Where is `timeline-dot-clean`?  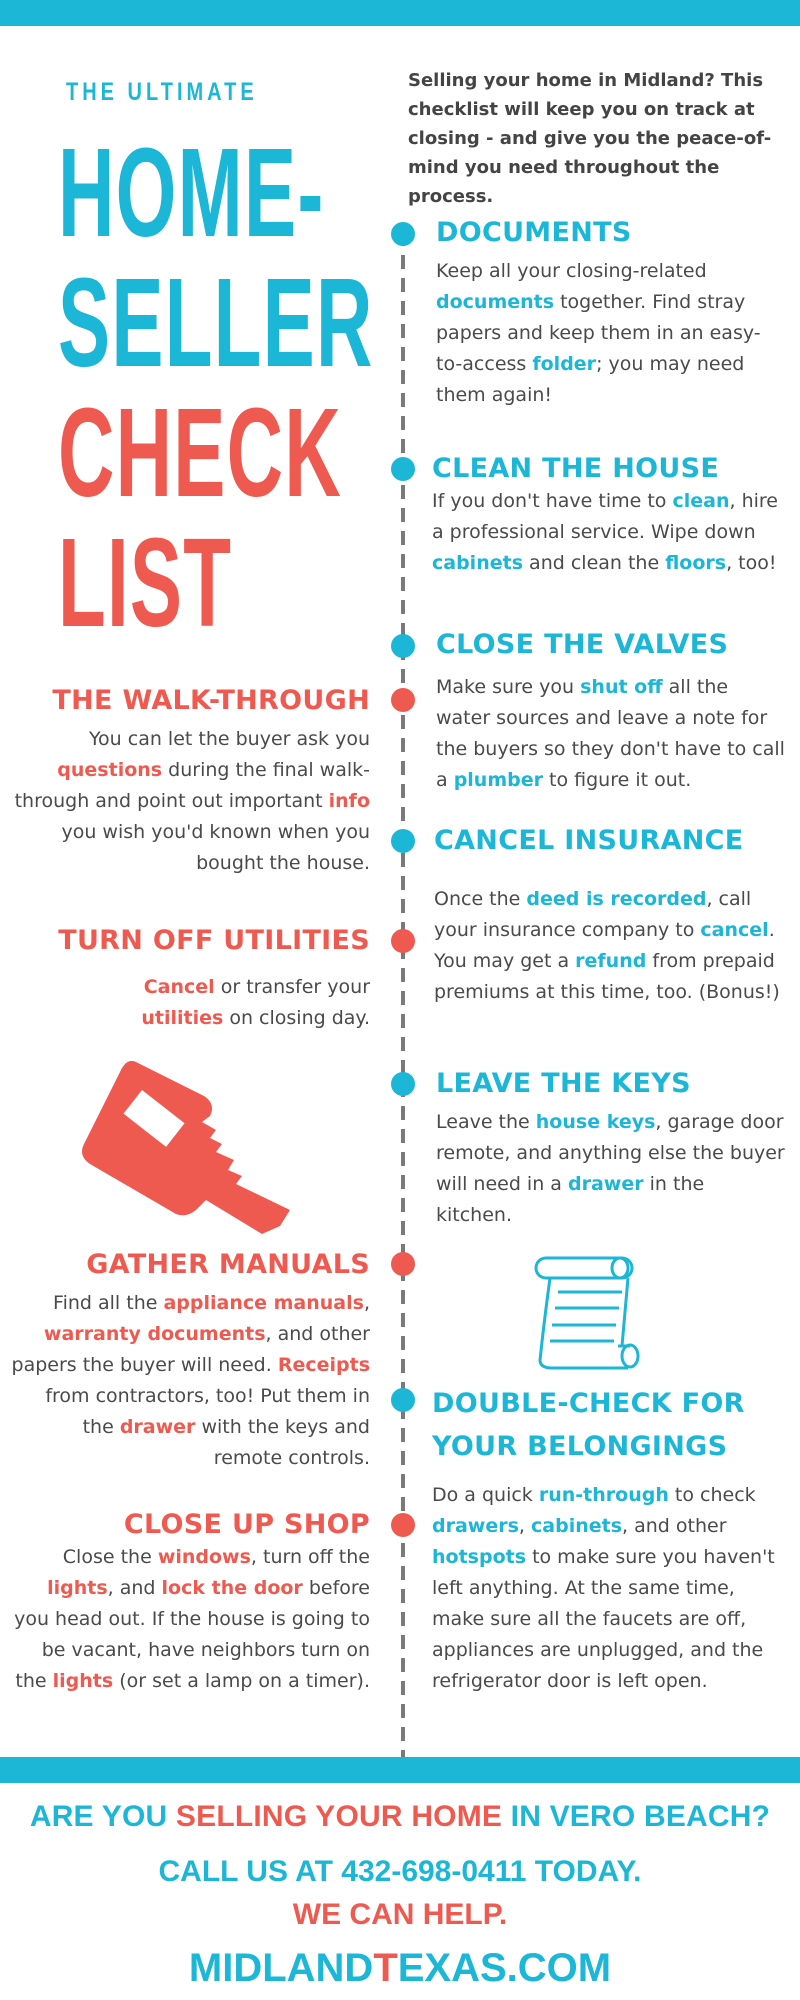 timeline-dot-clean is located at coordinates (403, 469).